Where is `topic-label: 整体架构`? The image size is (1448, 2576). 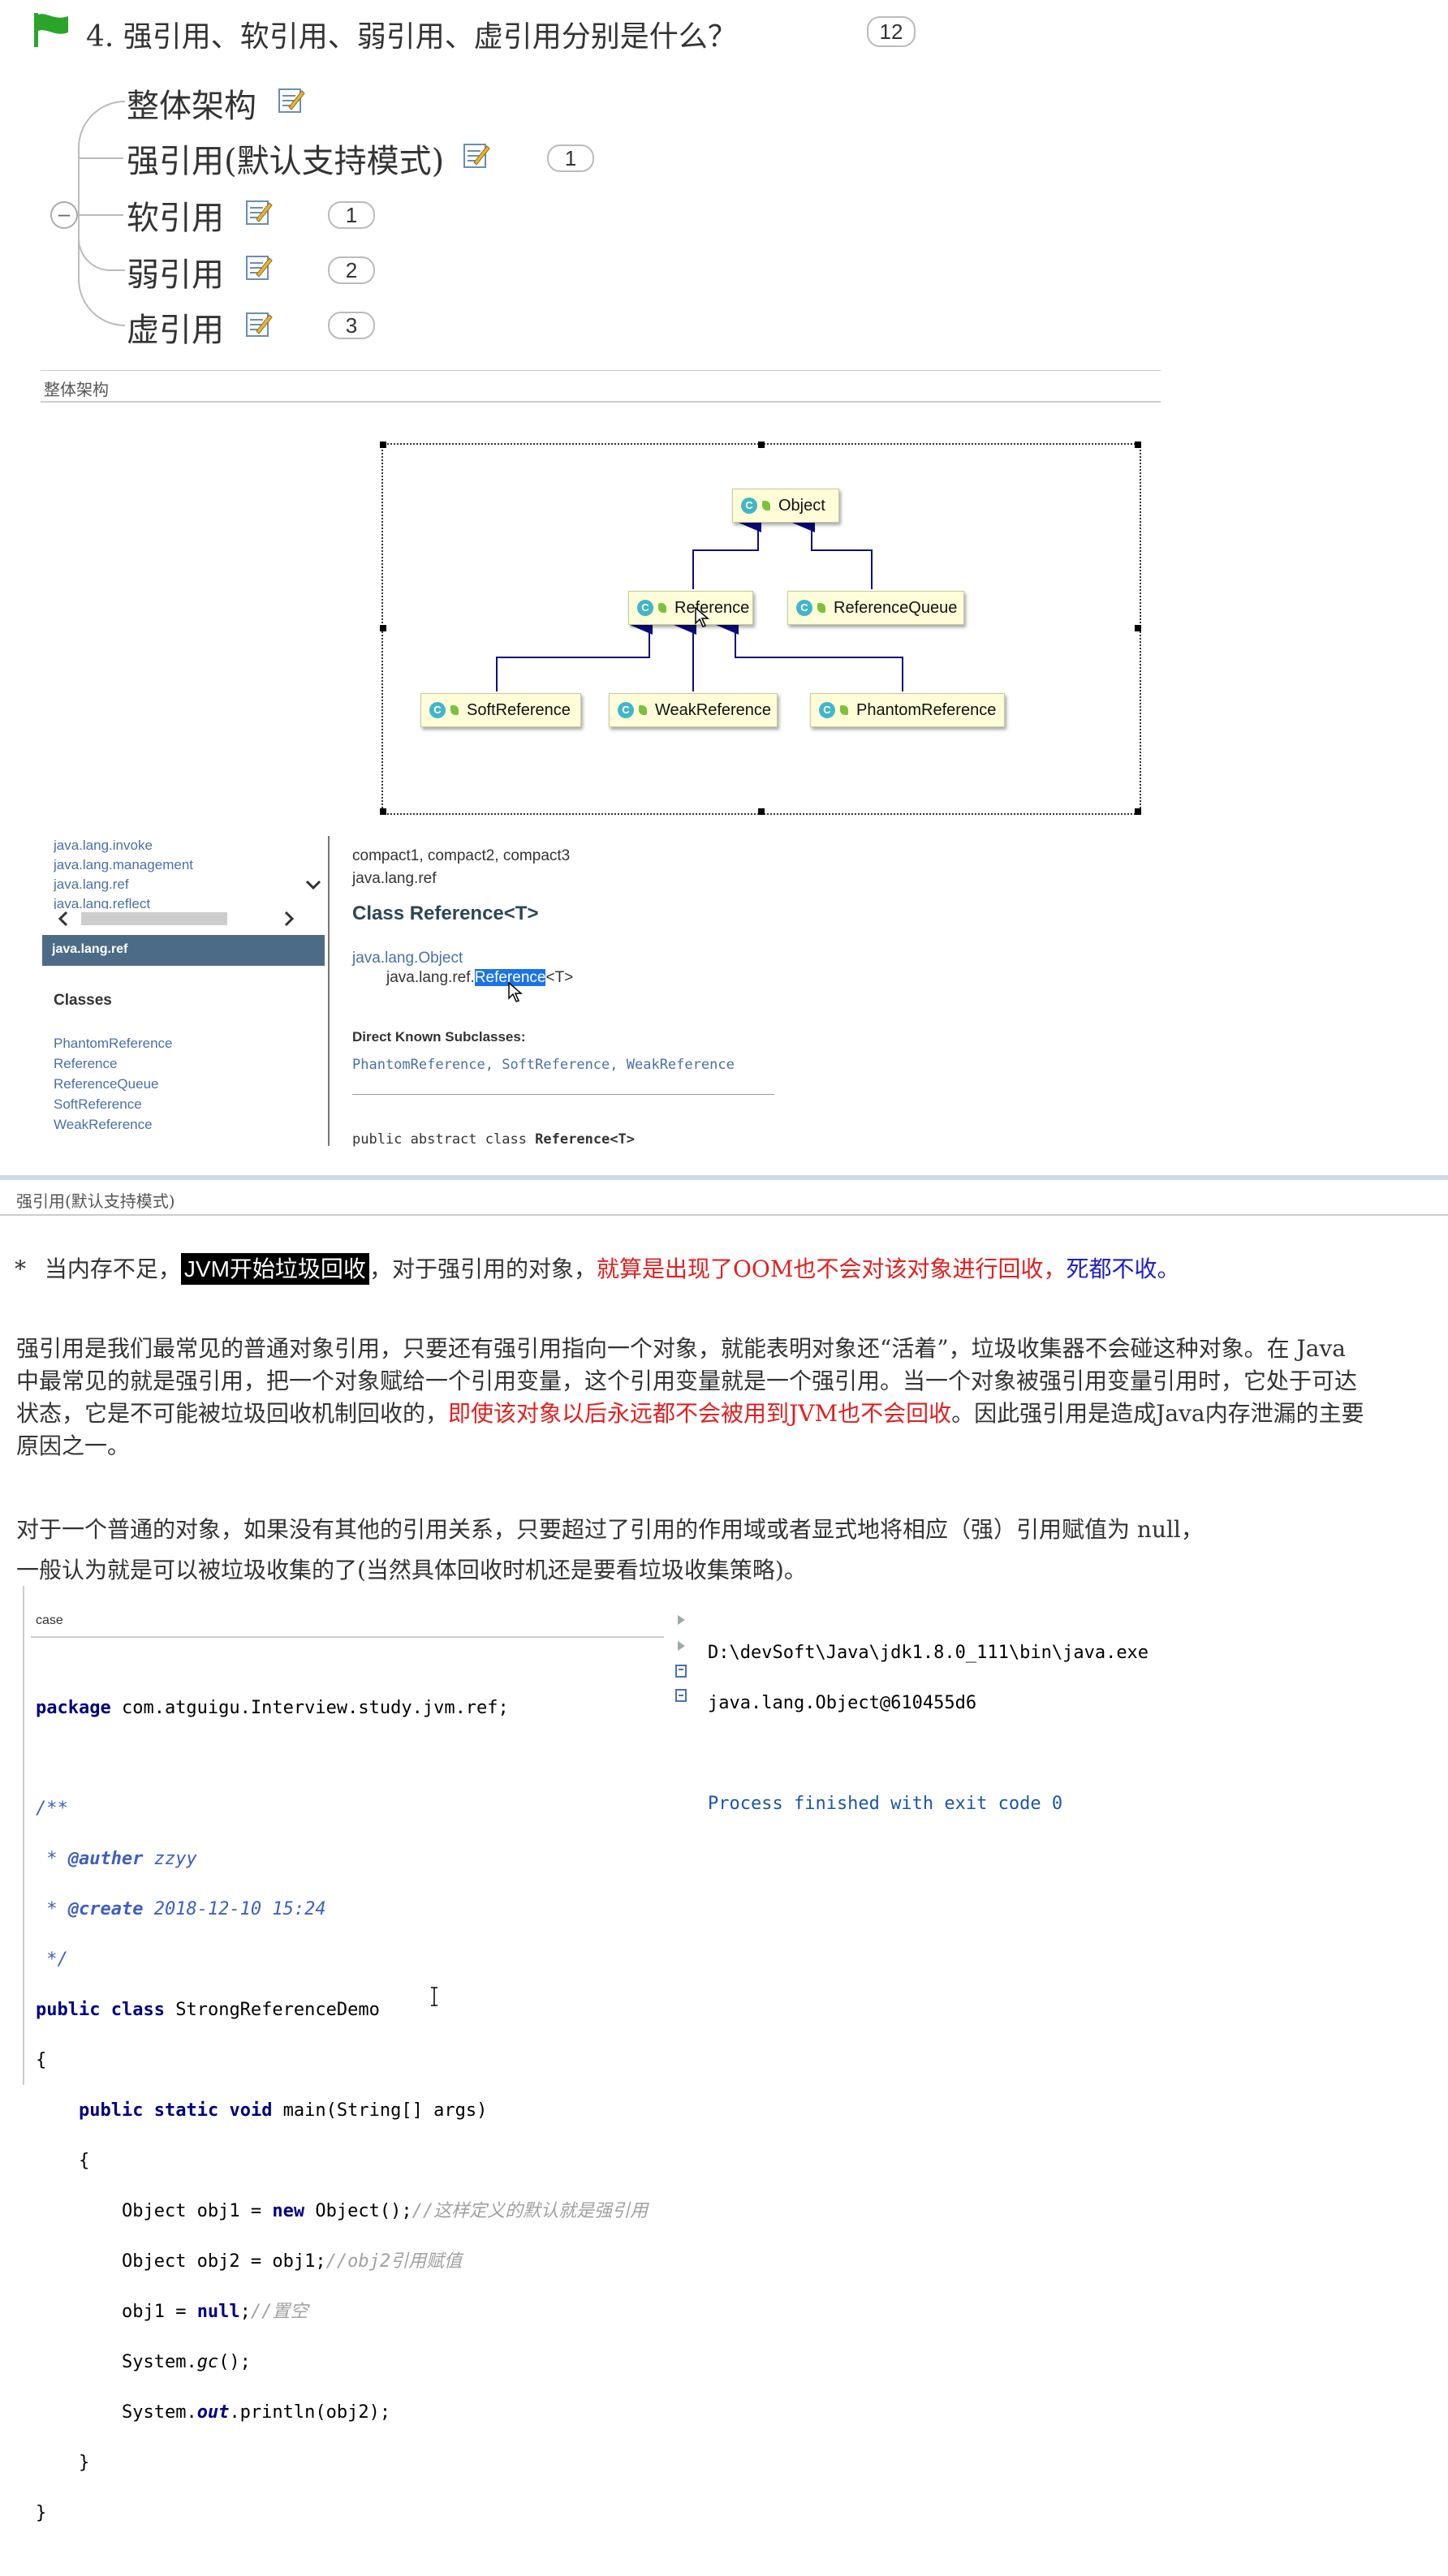
topic-label: 整体架构 is located at coordinates (191, 107).